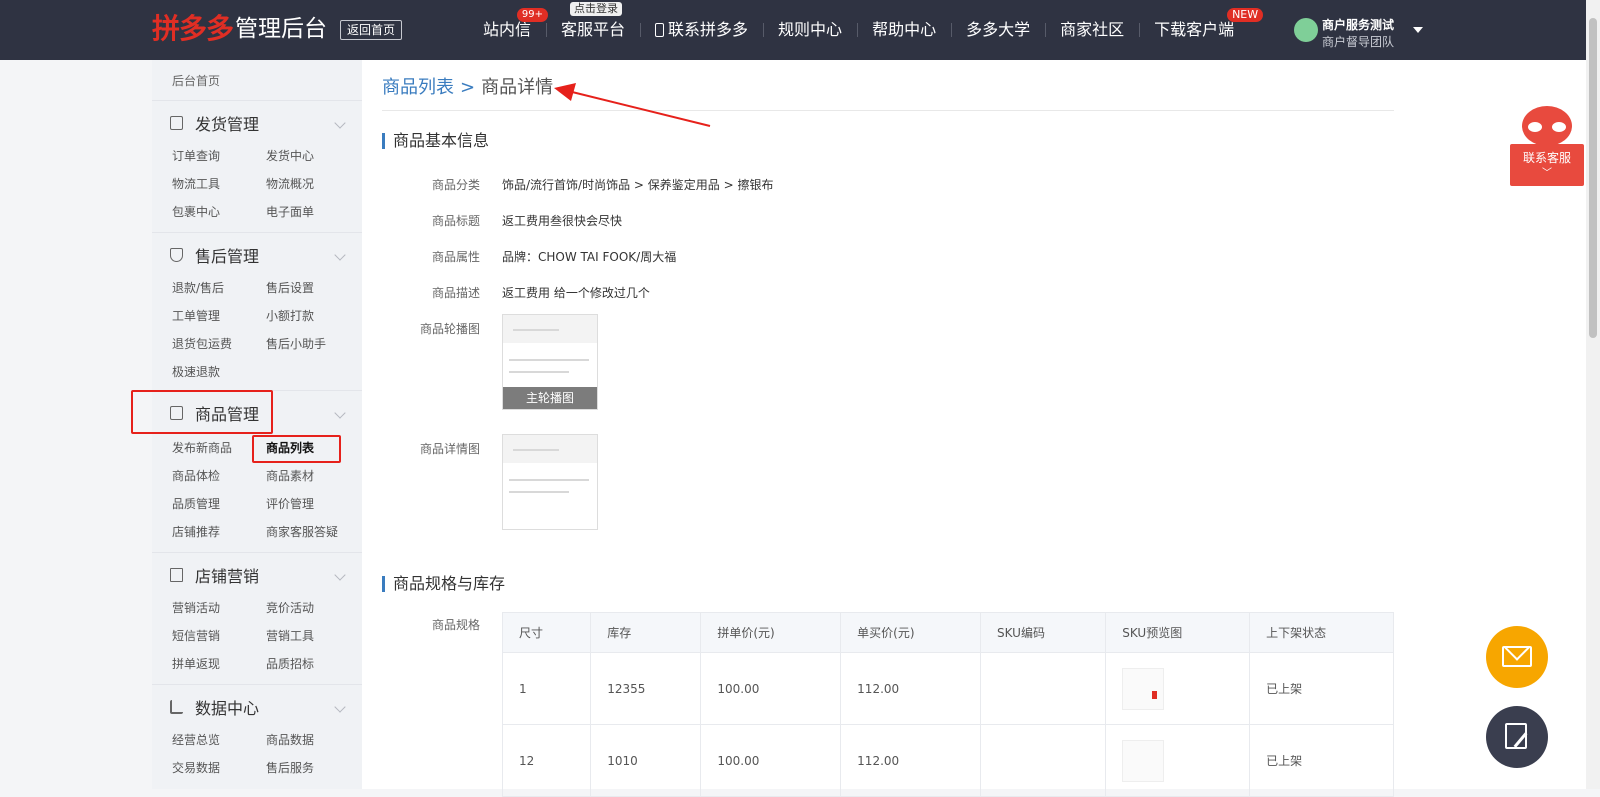 The image size is (1600, 797). I want to click on sidebar-section-title: 发货管理, so click(214, 123).